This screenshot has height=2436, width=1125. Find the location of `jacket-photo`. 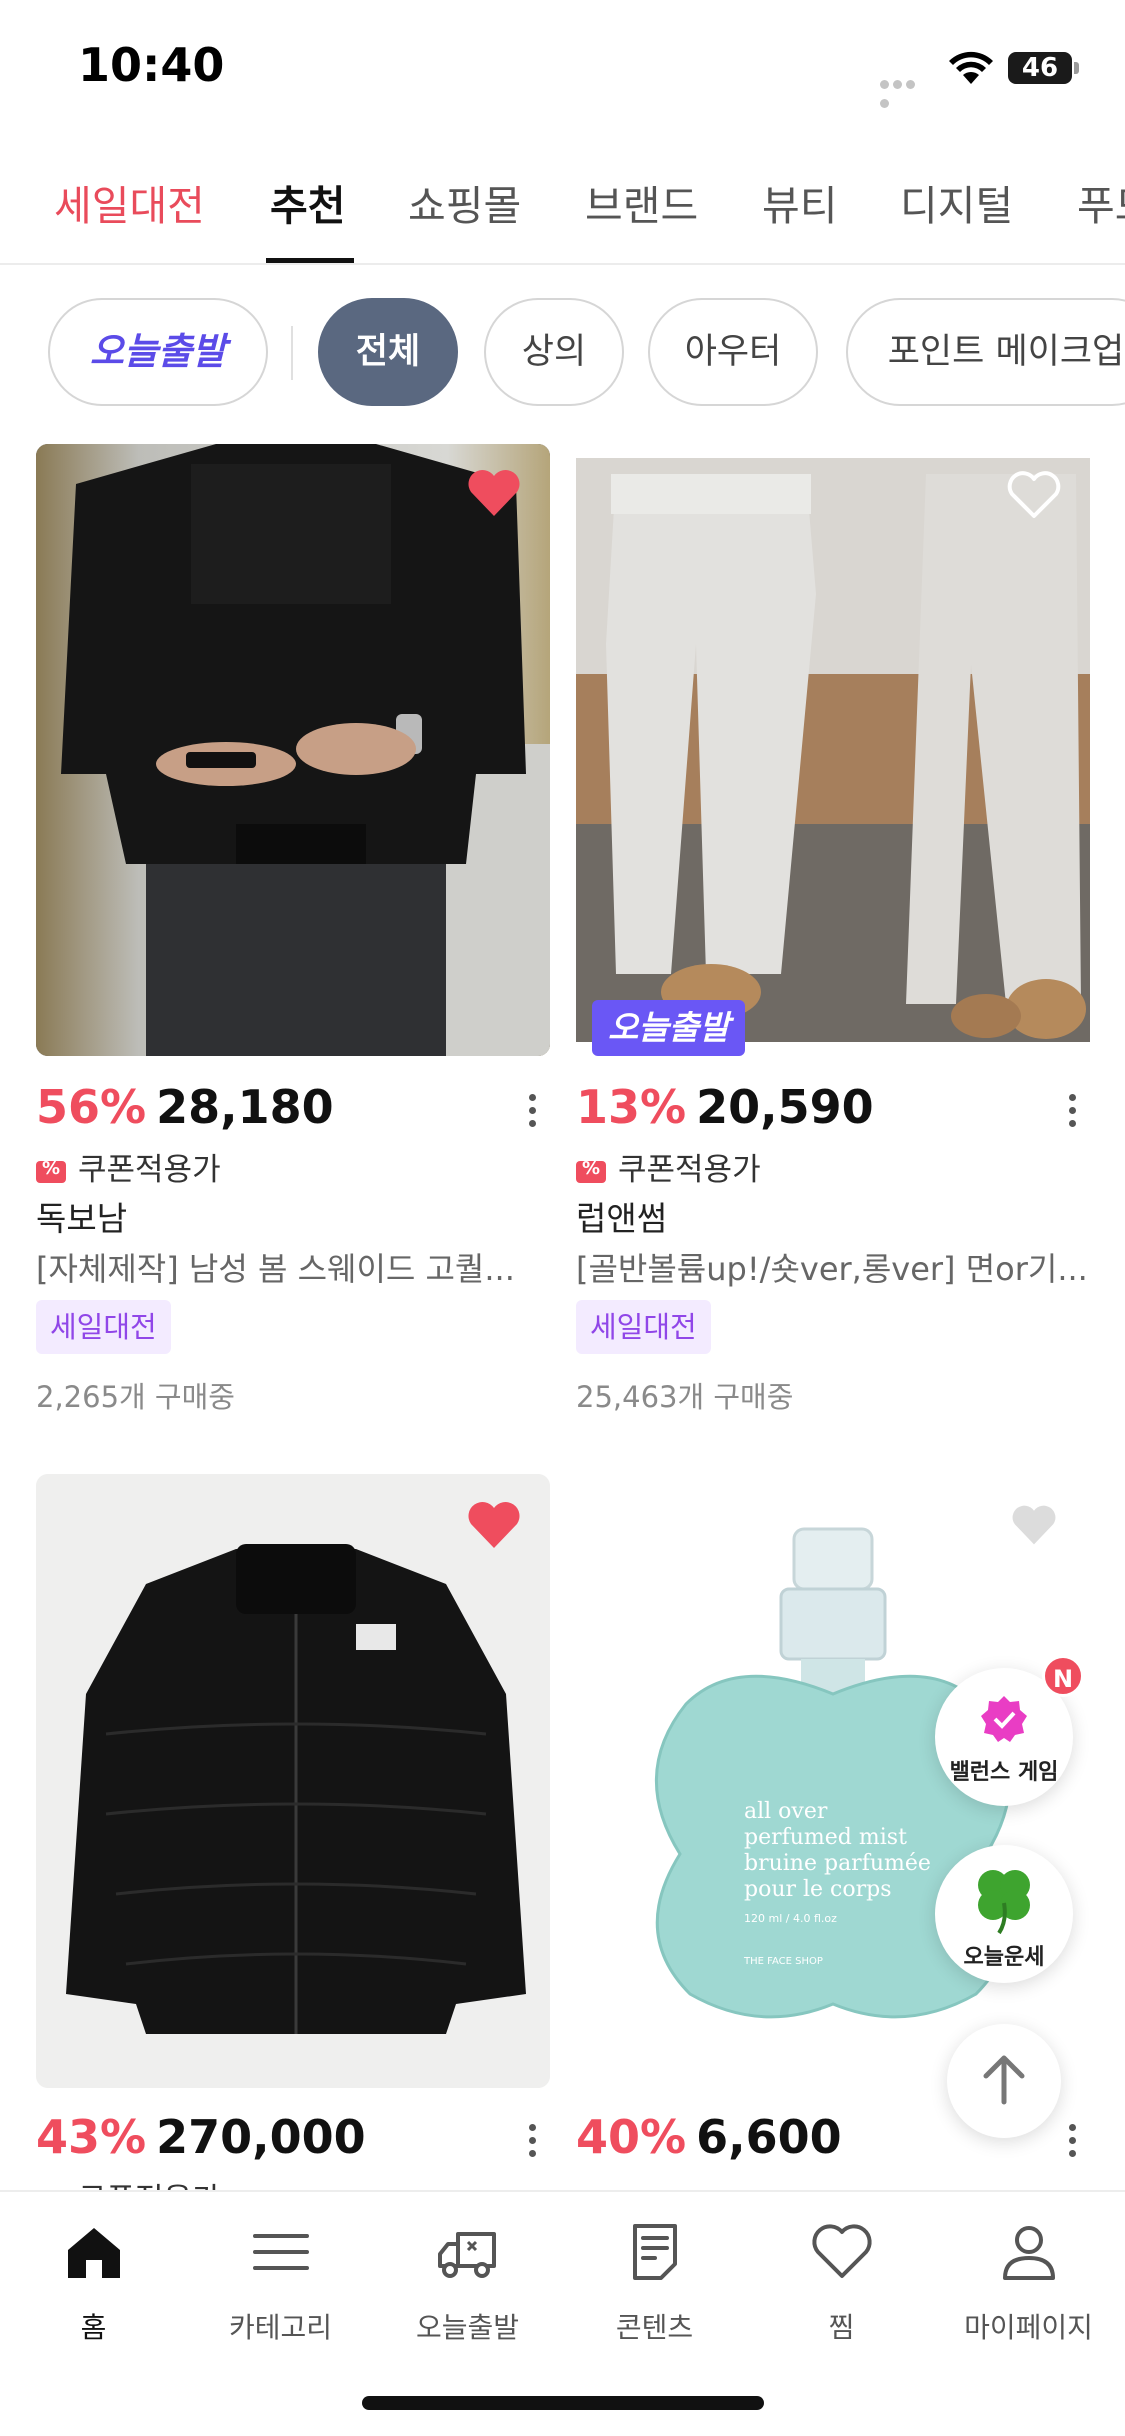

jacket-photo is located at coordinates (293, 750).